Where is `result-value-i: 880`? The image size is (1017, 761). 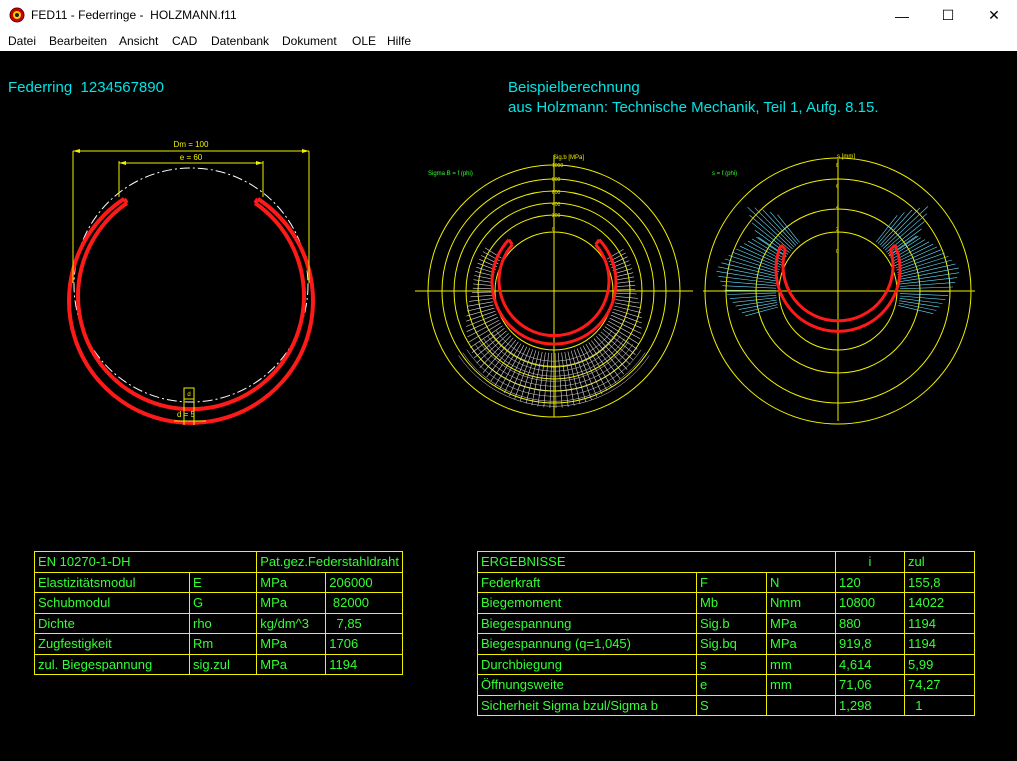 result-value-i: 880 is located at coordinates (870, 623).